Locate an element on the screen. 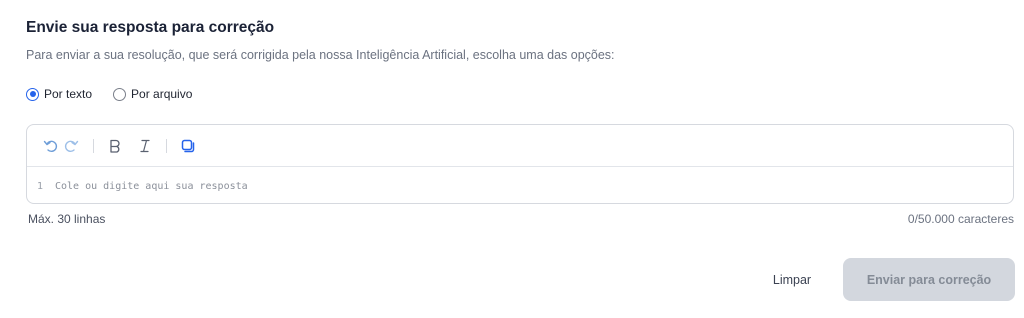 The height and width of the screenshot is (318, 1024). clear-button: Limpar is located at coordinates (792, 280).